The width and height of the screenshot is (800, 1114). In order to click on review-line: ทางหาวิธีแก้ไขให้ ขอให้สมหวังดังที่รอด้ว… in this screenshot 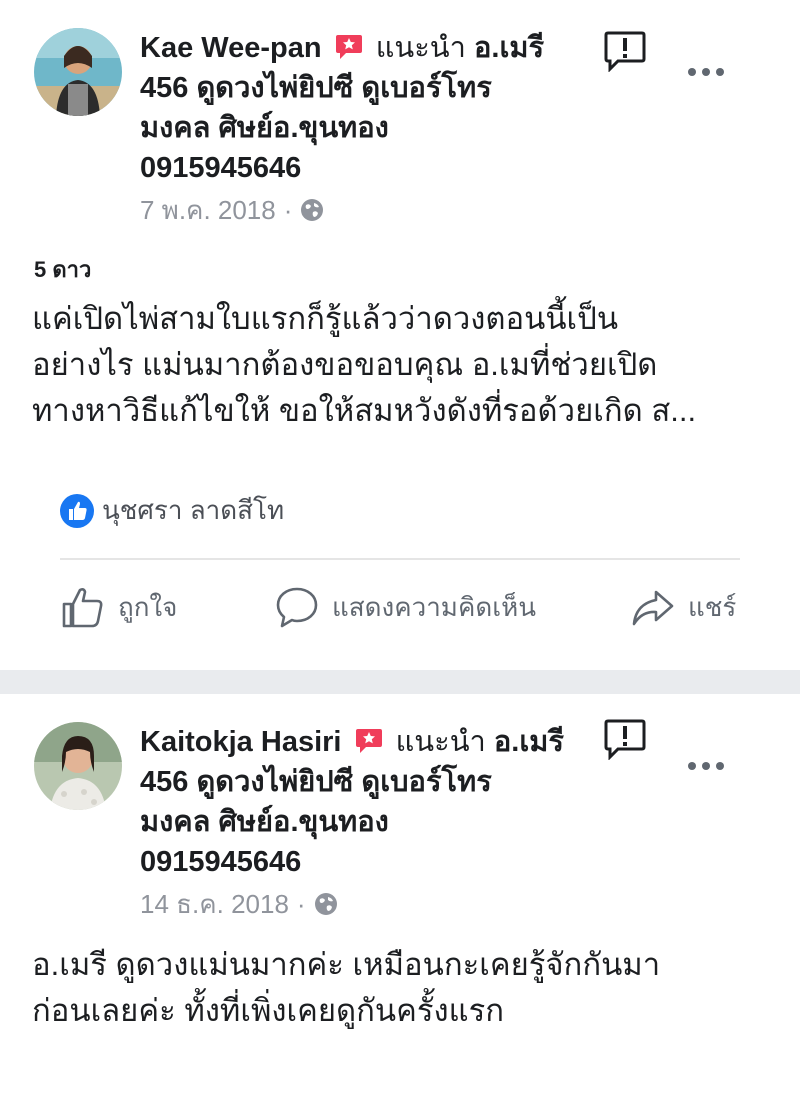, I will do `click(364, 410)`.